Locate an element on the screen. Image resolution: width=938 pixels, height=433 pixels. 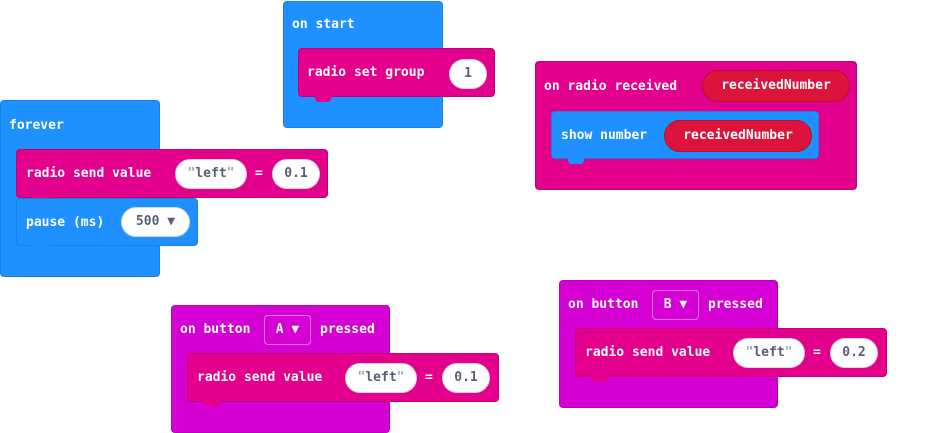
pause-value-dropdown: 500 ▼ is located at coordinates (155, 222).